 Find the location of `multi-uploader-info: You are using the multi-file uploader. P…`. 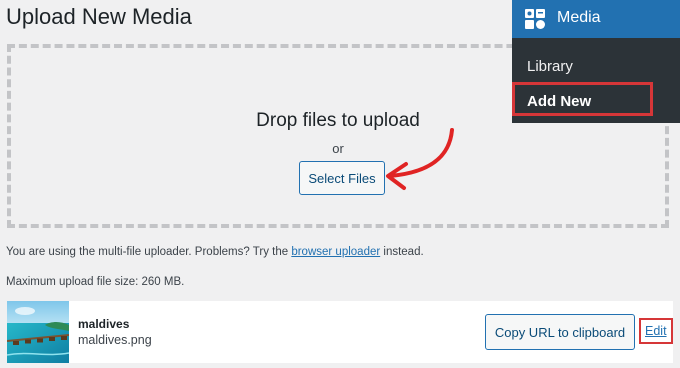

multi-uploader-info: You are using the multi-file uploader. P… is located at coordinates (215, 252).